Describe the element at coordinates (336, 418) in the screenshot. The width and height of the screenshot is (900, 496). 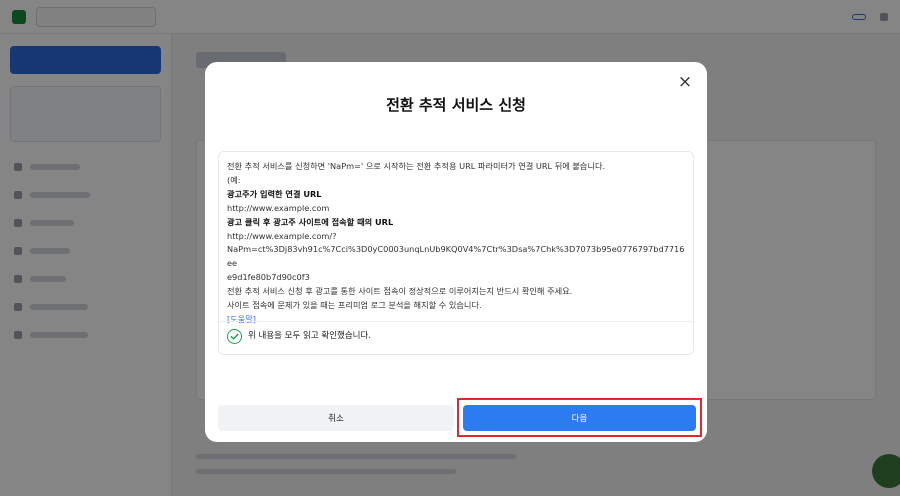
I see `cancel-button: 취소` at that location.